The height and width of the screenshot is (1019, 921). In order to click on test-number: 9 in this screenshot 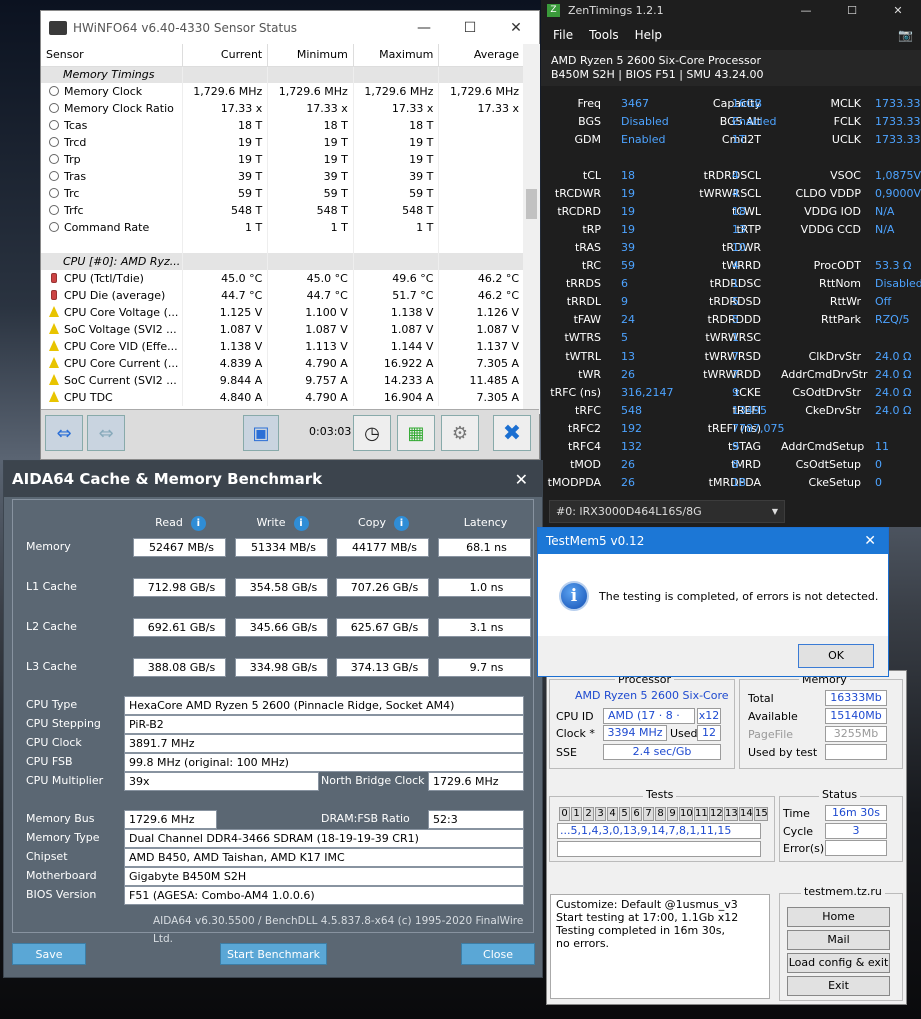, I will do `click(672, 814)`.